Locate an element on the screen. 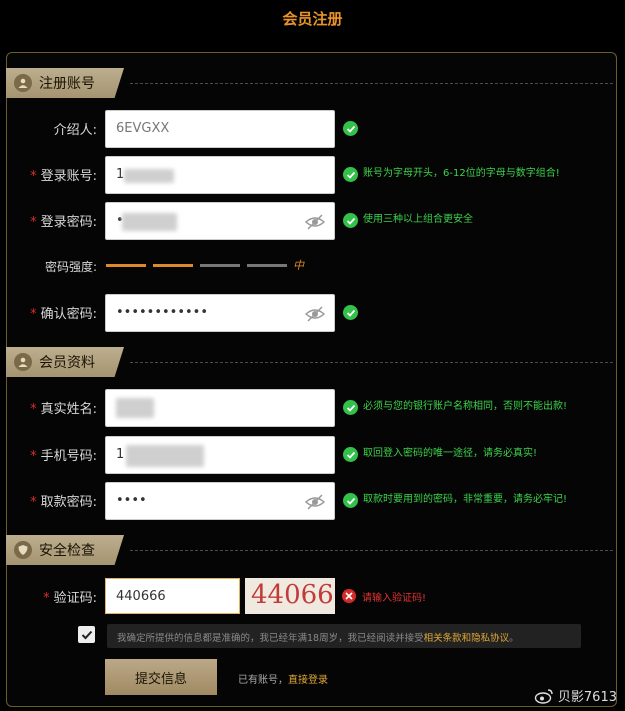 Image resolution: width=625 pixels, height=711 pixels. realname-row: * 真实姓名: 必须与您的银行账户名称相同，否则不能出款! is located at coordinates (312, 408).